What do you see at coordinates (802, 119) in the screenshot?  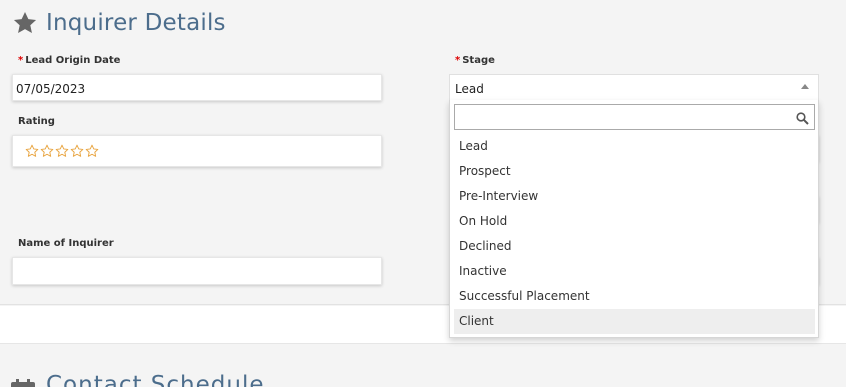 I see `search-icon` at bounding box center [802, 119].